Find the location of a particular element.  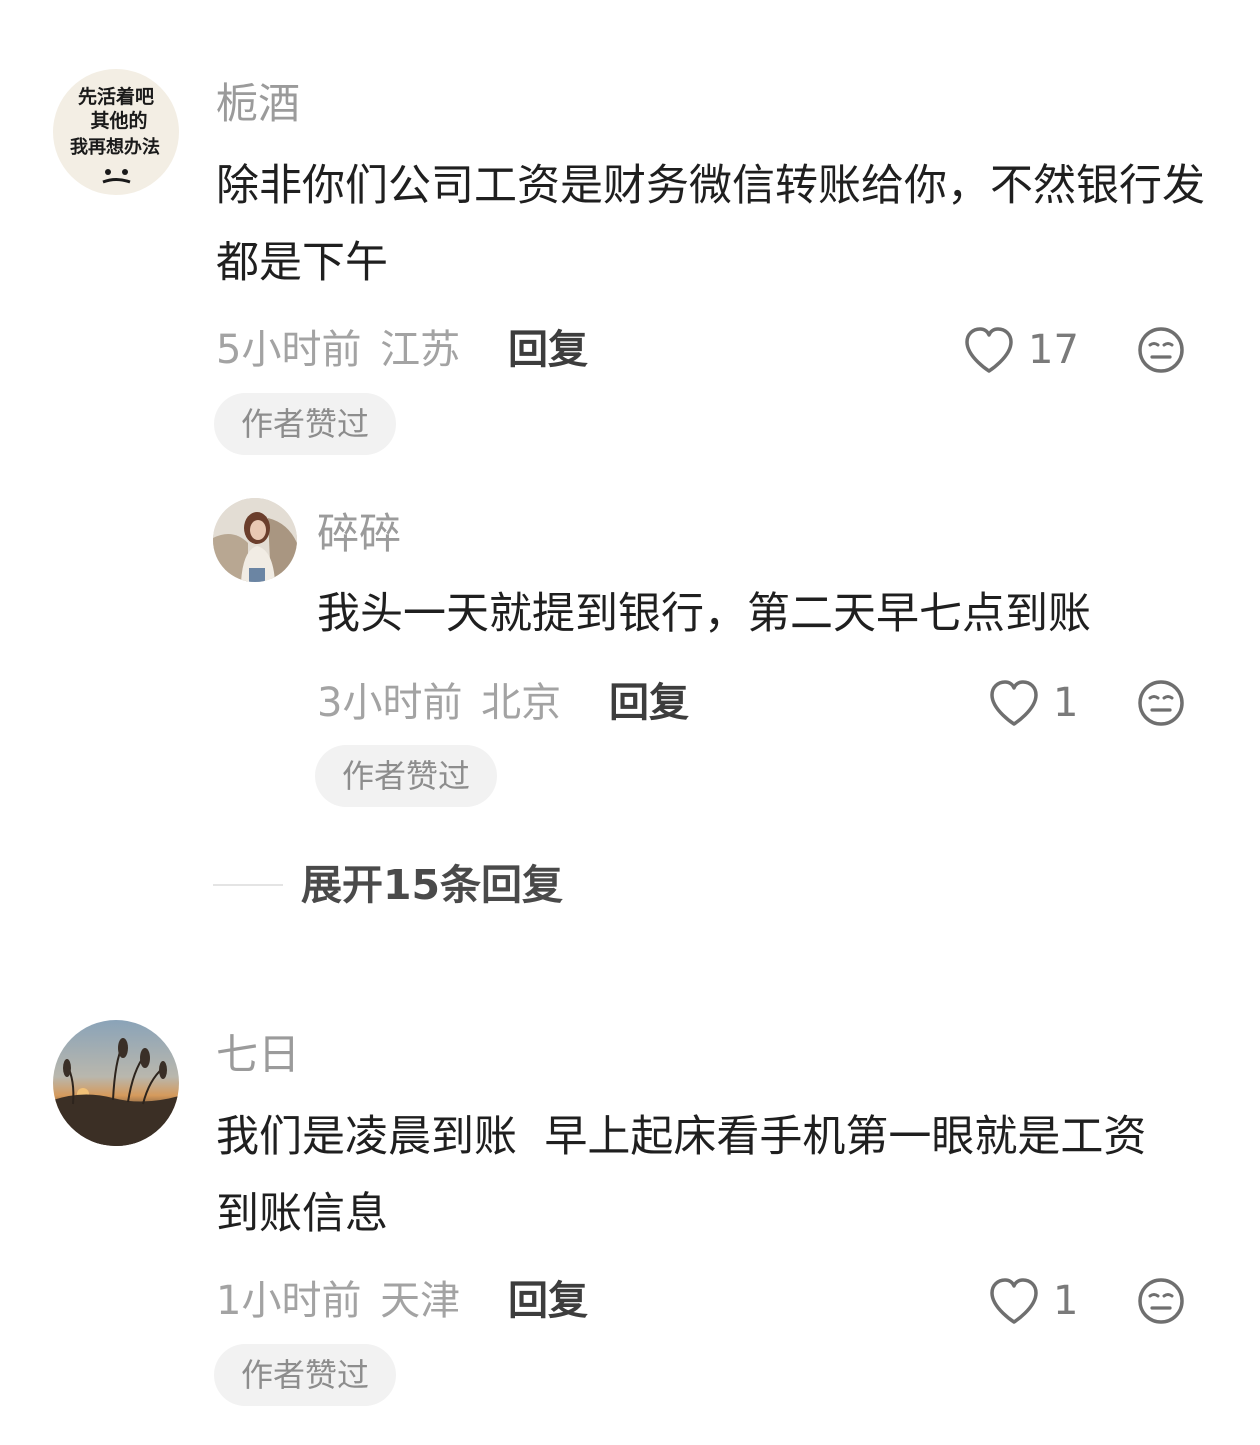

avatar: 先活着吧 其他的 我再想办法 is located at coordinates (116, 132).